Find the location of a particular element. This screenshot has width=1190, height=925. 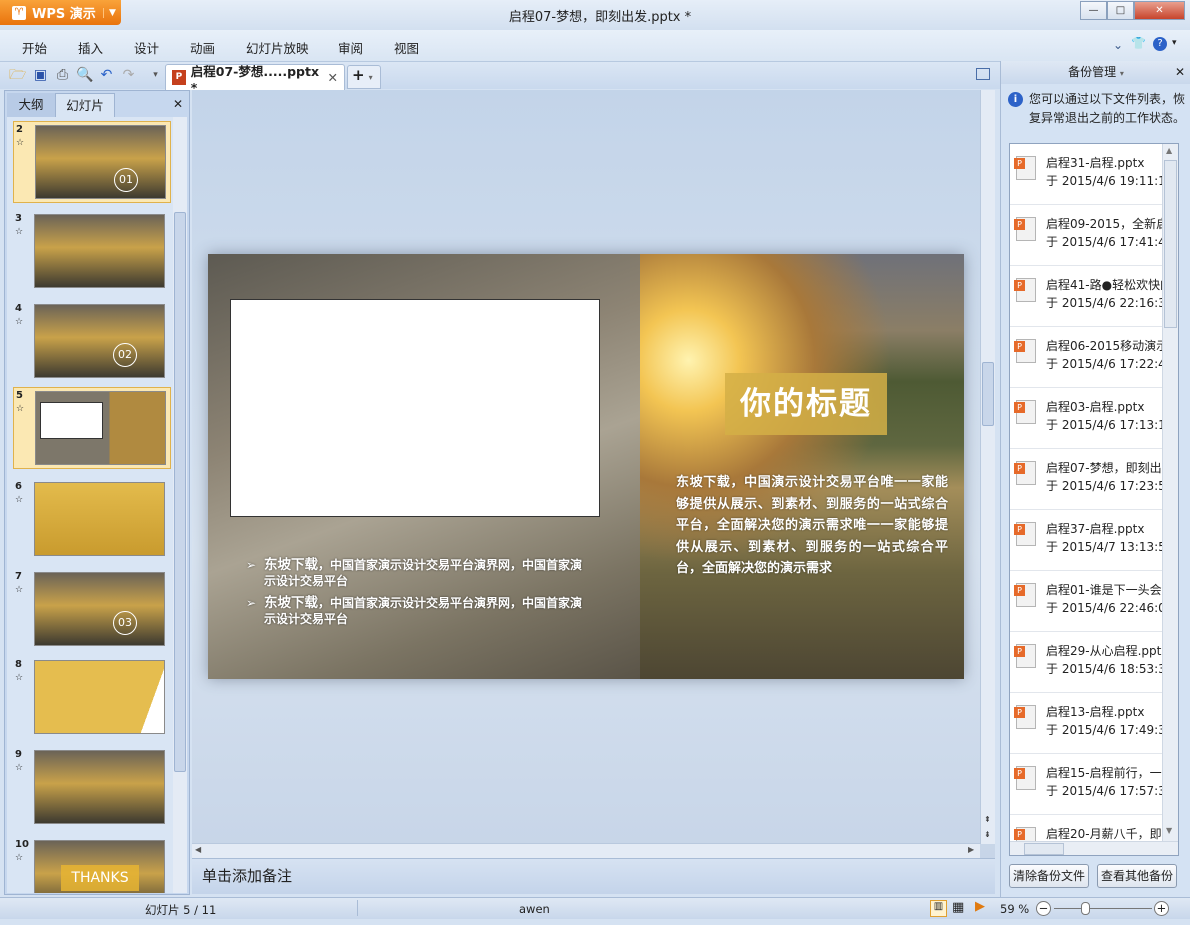

wps-app-menu-button: ♈ WPS 演示 ▼ is located at coordinates (60, 12).